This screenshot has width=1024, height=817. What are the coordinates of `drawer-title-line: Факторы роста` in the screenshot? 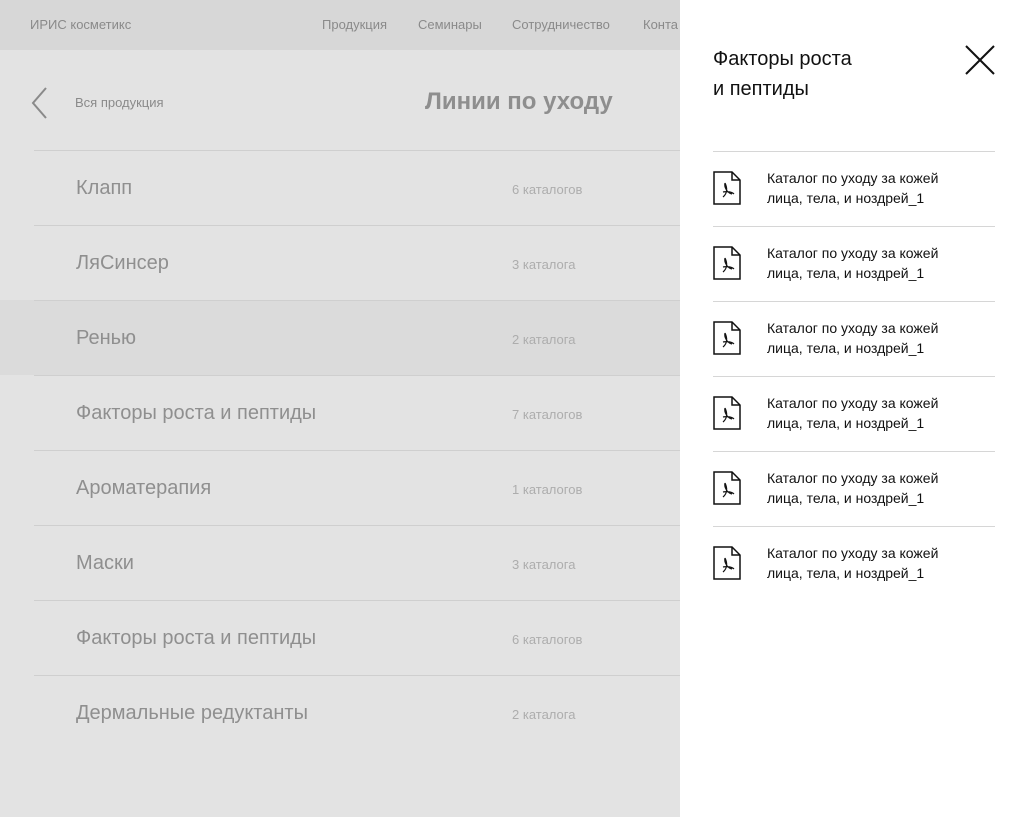 It's located at (782, 59).